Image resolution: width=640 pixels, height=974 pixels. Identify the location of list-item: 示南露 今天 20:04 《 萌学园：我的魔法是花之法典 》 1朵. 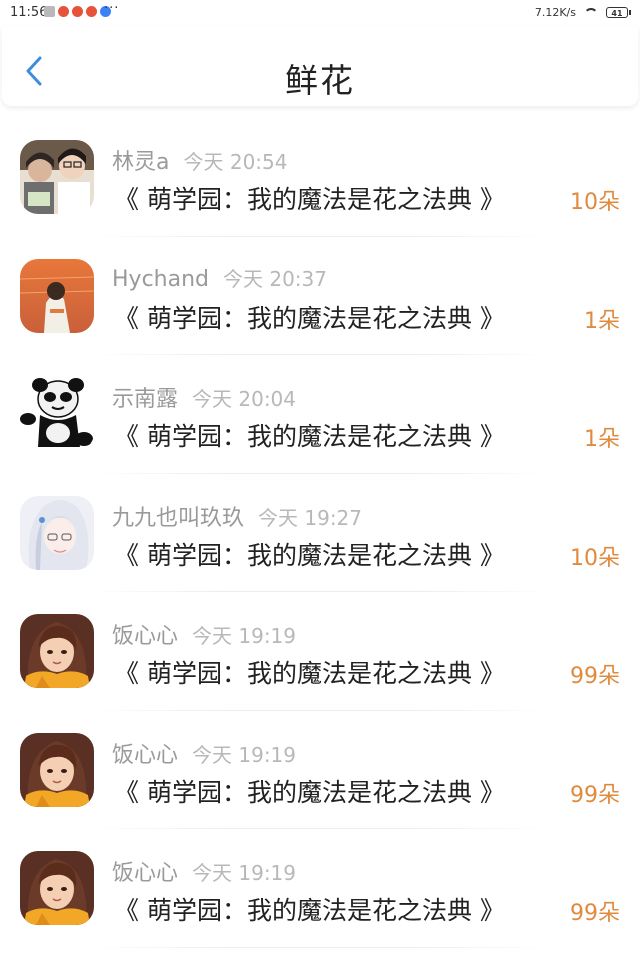
(320, 414).